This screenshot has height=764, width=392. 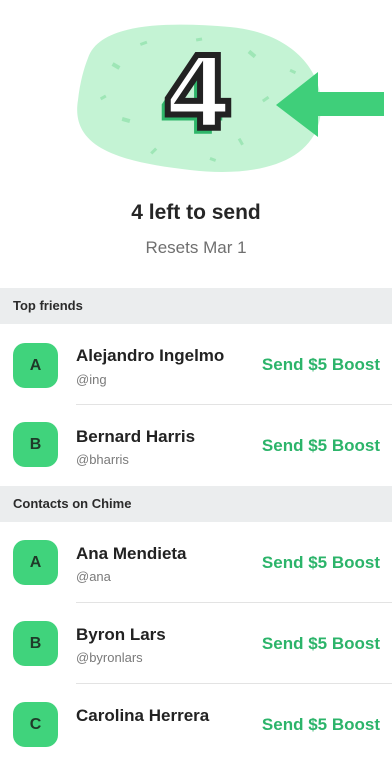 I want to click on contact-handle: @byronlars, so click(x=109, y=657).